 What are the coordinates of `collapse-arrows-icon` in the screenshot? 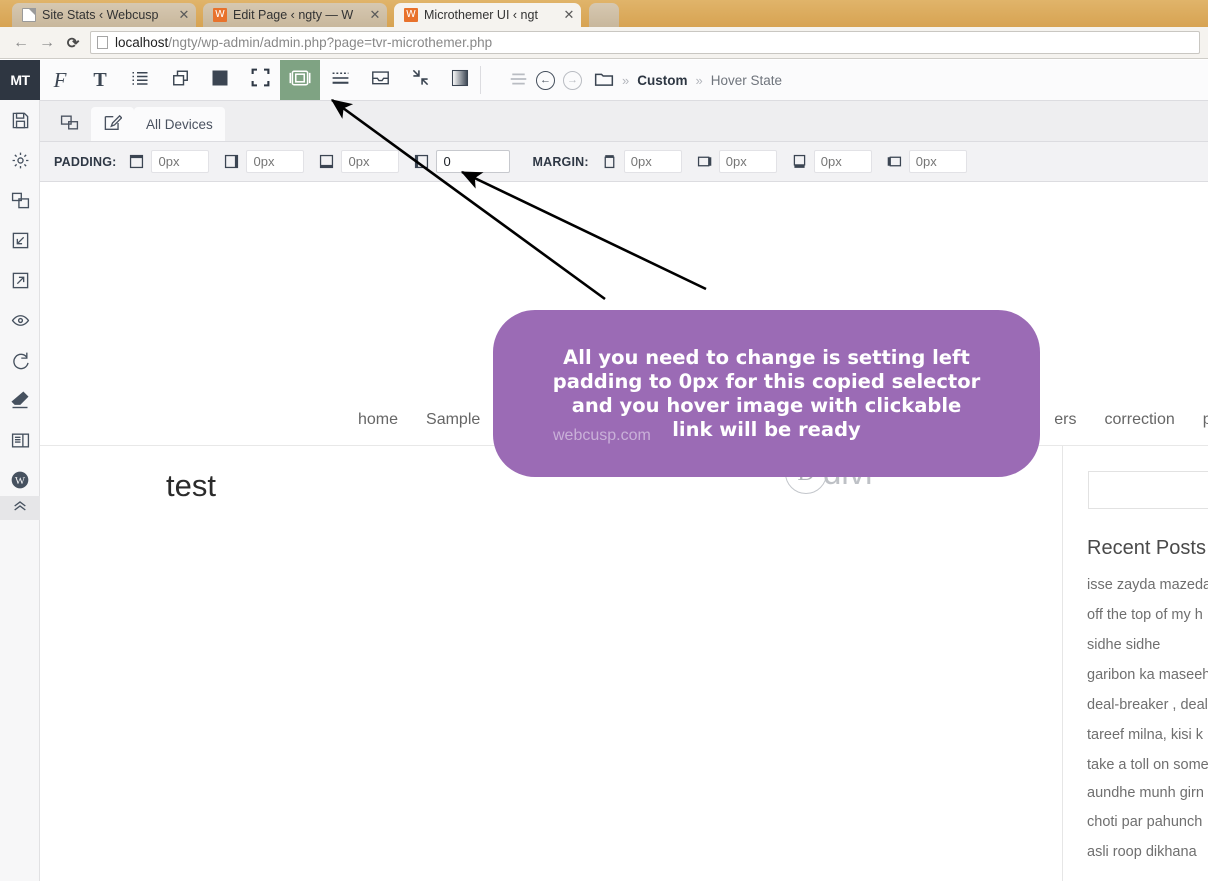 It's located at (420, 80).